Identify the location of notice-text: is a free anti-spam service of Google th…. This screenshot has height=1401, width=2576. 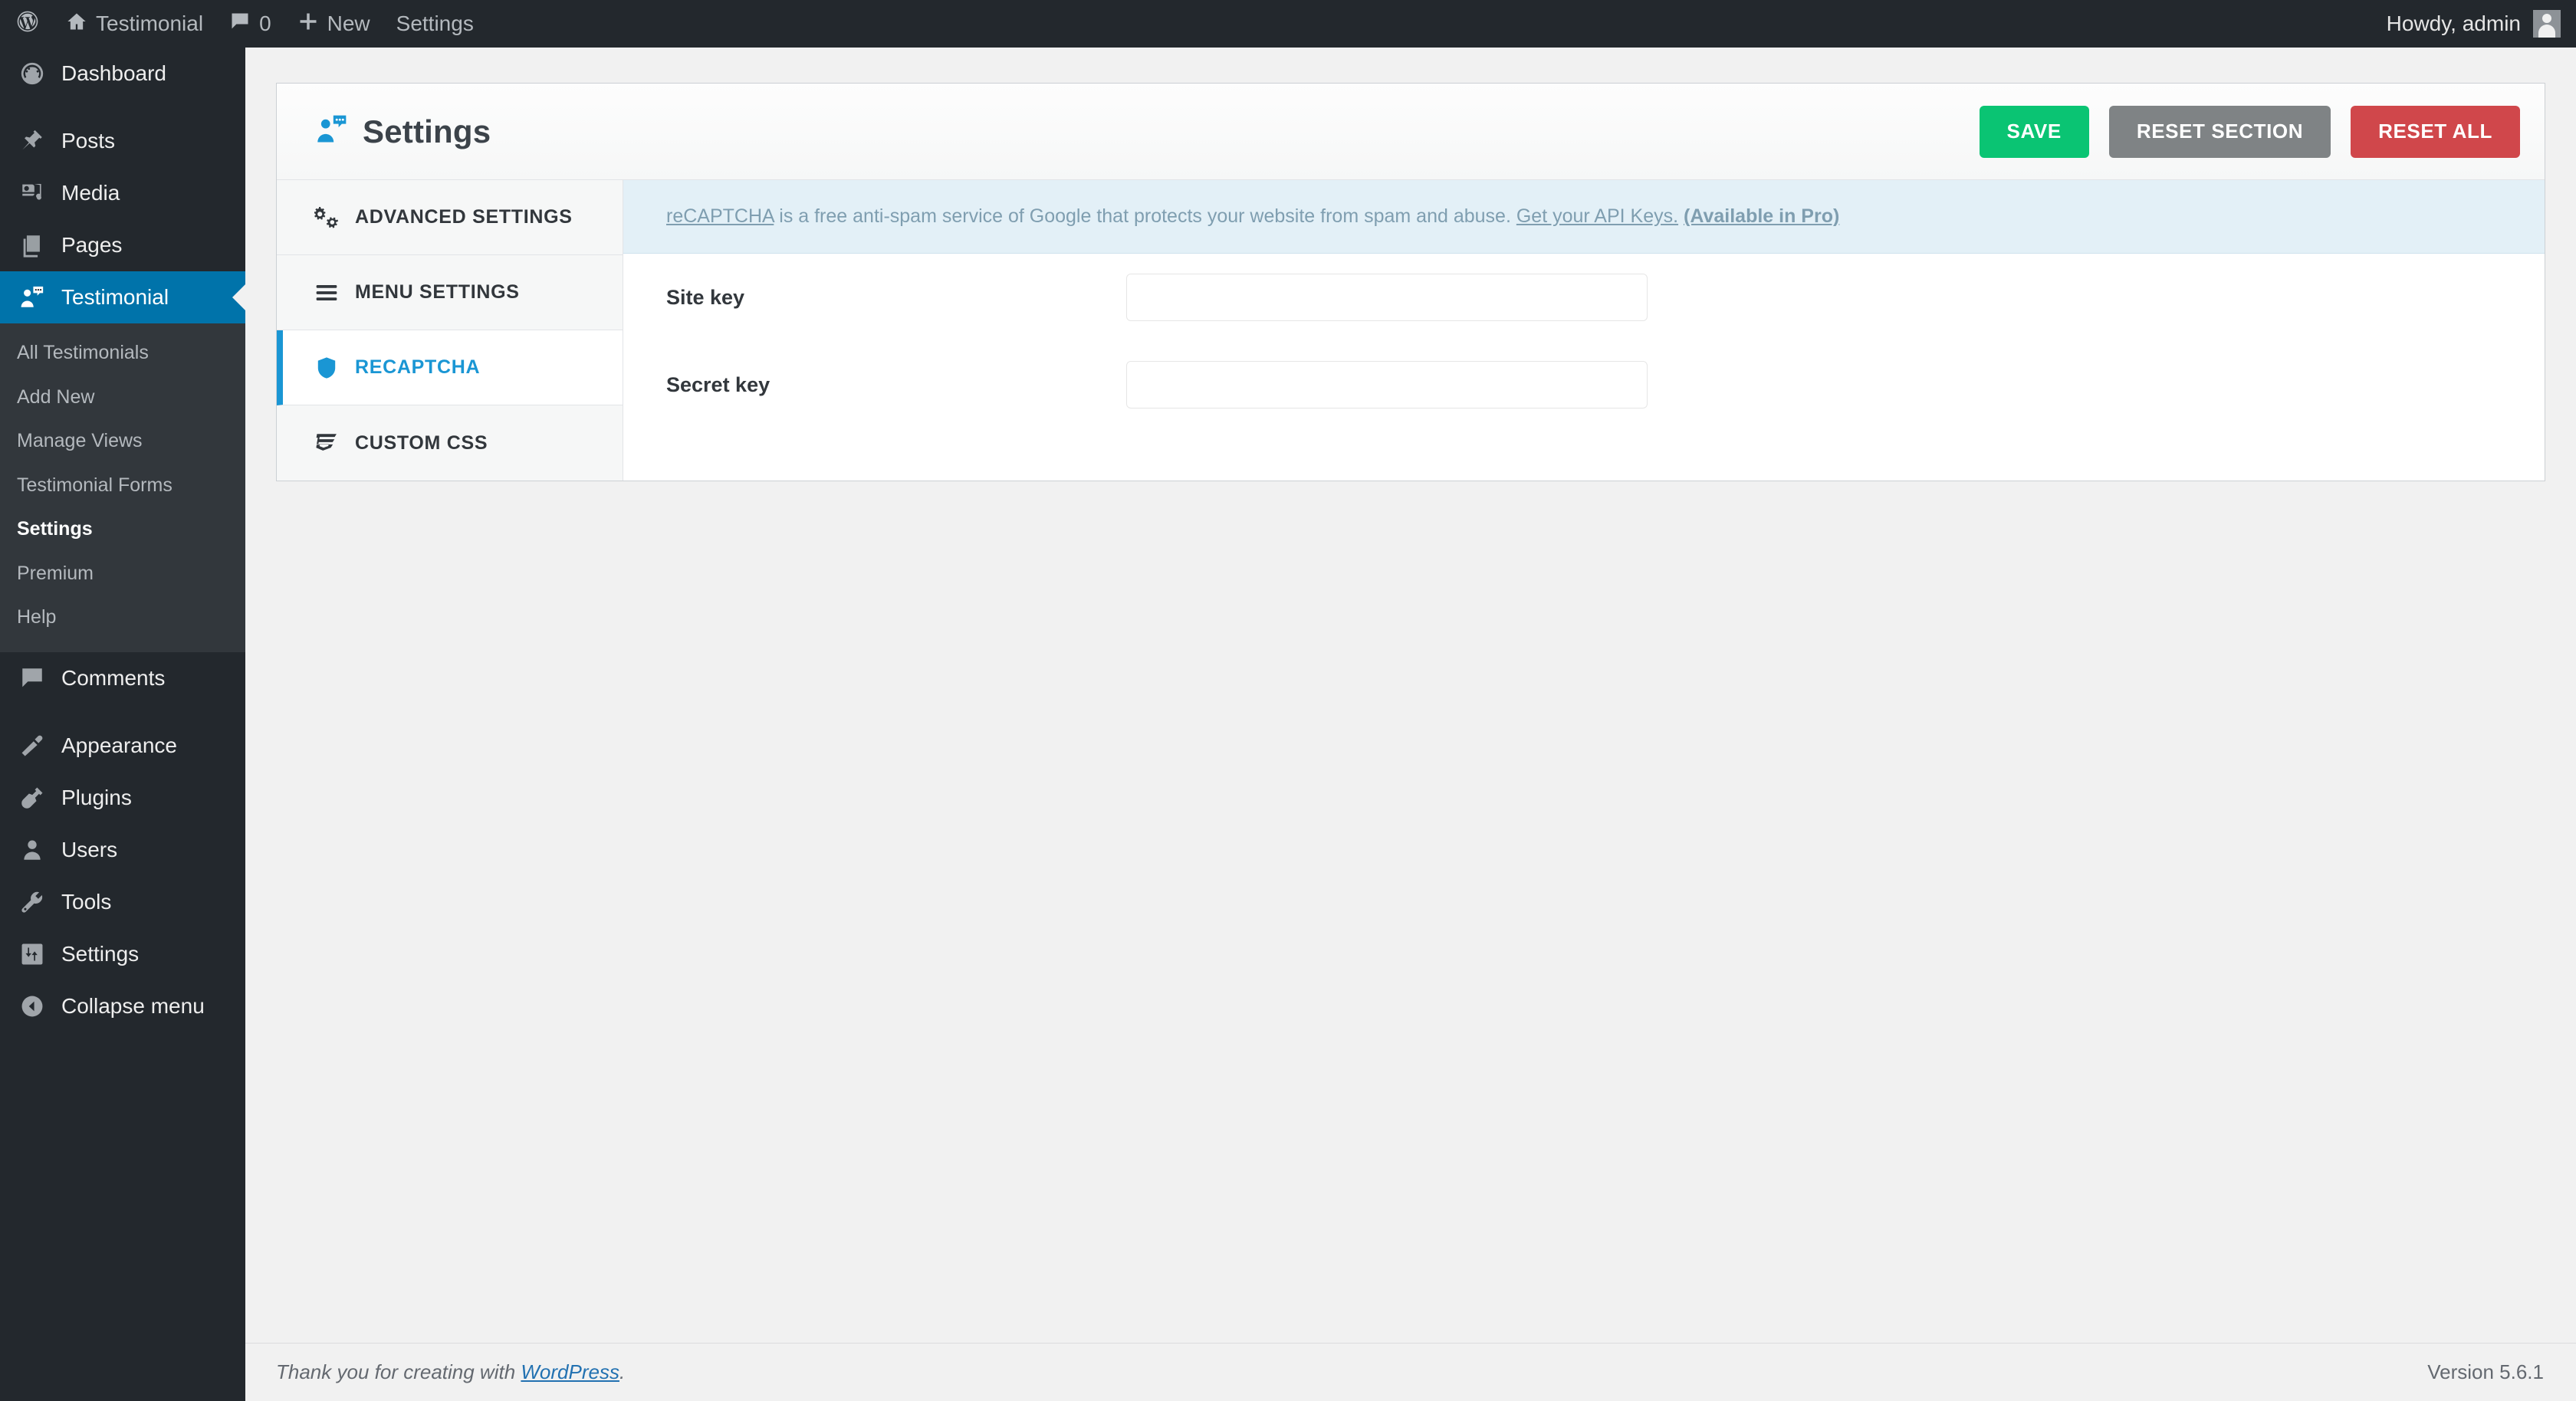
(1145, 216).